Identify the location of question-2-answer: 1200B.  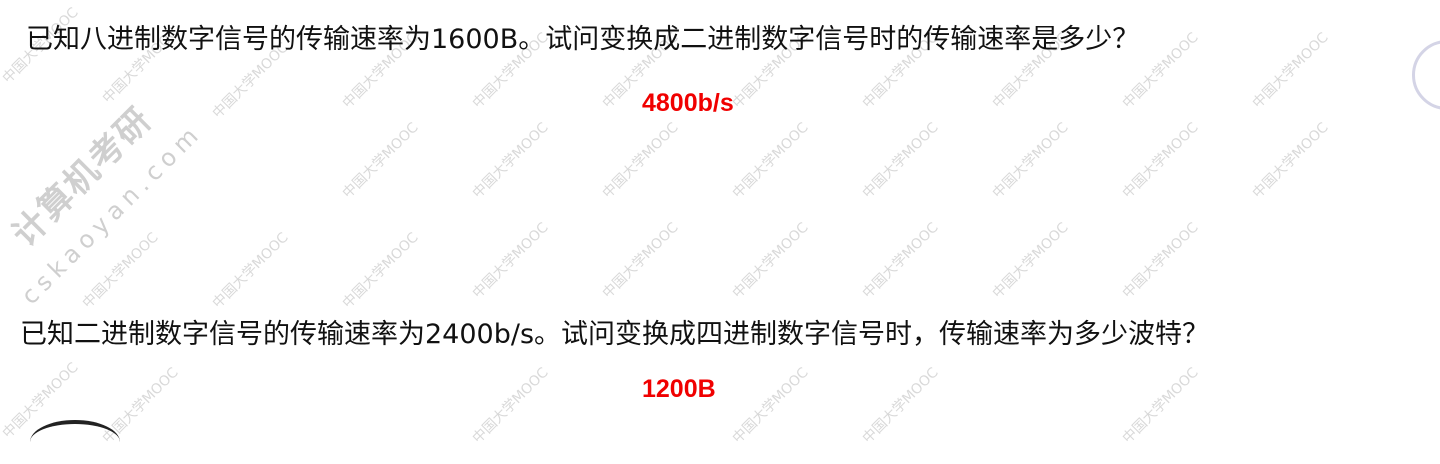
(679, 389).